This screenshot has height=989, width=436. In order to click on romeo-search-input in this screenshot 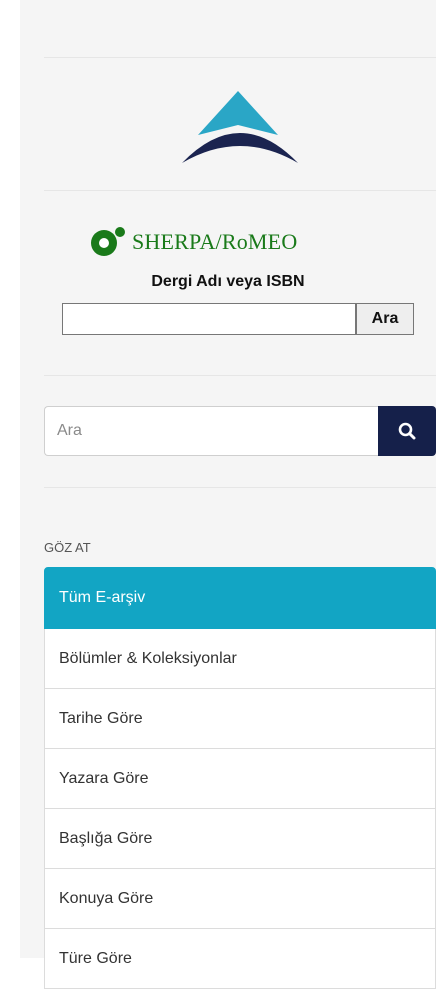, I will do `click(209, 319)`.